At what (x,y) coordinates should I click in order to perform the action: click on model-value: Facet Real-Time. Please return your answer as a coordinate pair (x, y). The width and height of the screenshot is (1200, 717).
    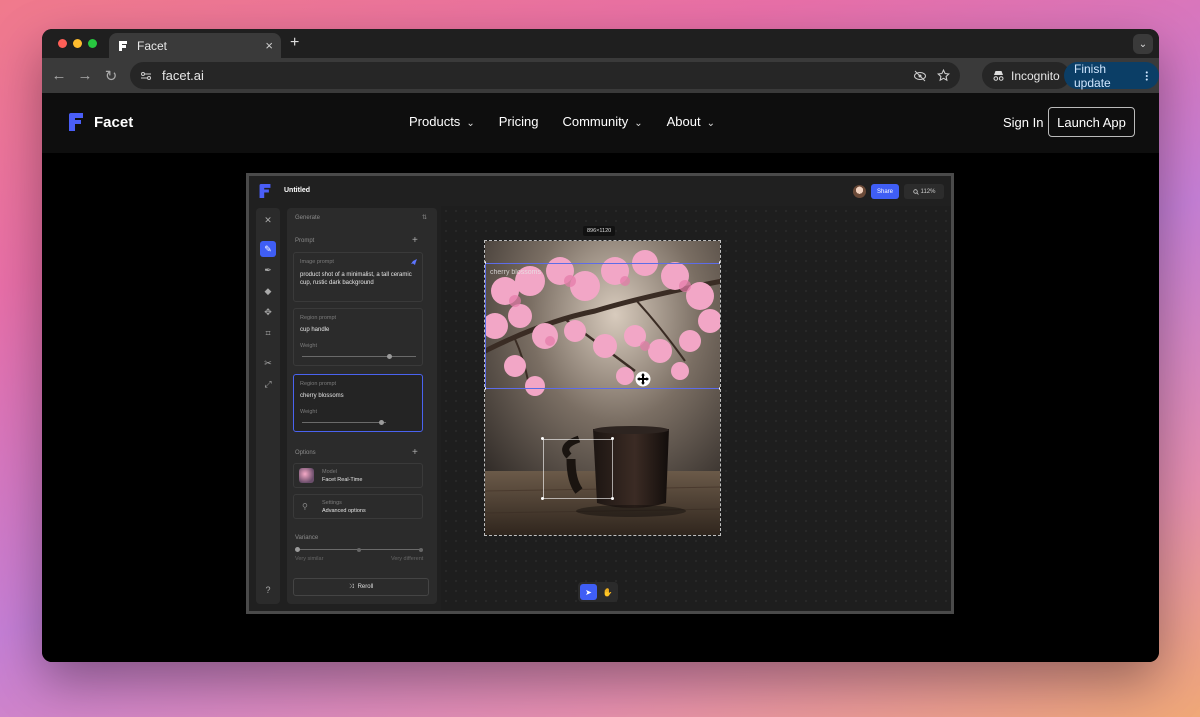
    Looking at the image, I should click on (342, 480).